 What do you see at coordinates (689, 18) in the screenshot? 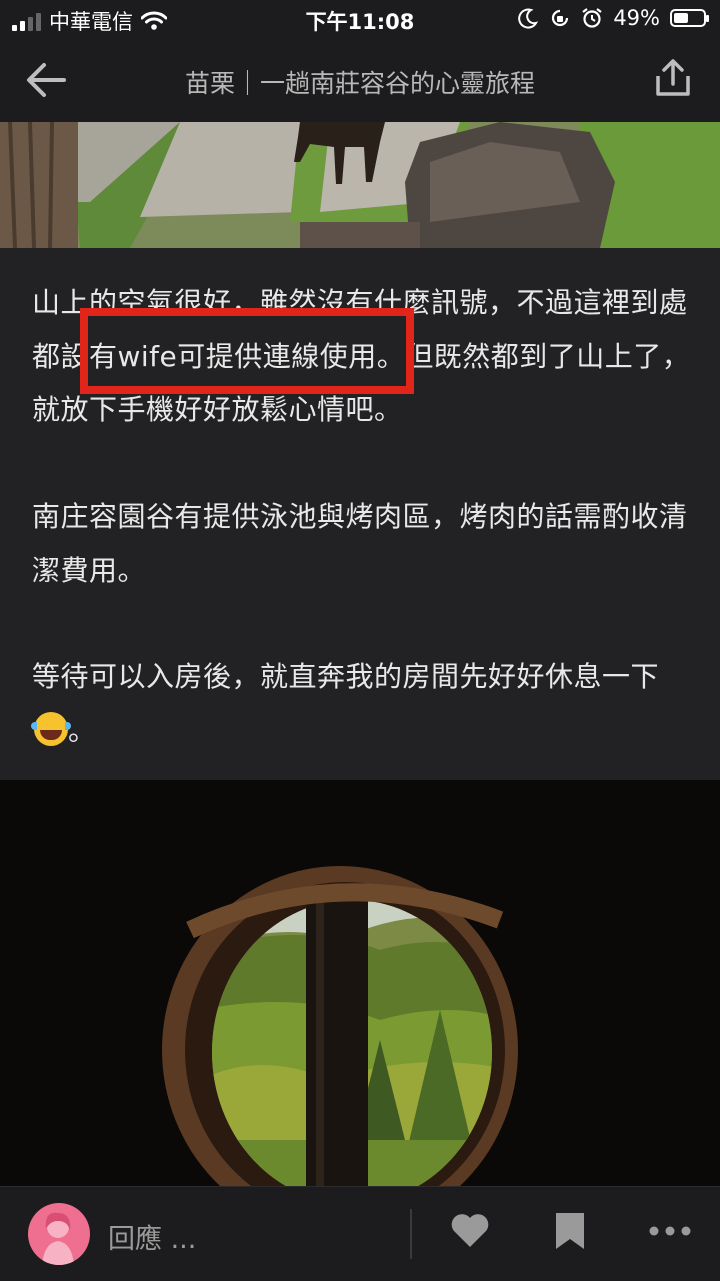
I see `battery-icon` at bounding box center [689, 18].